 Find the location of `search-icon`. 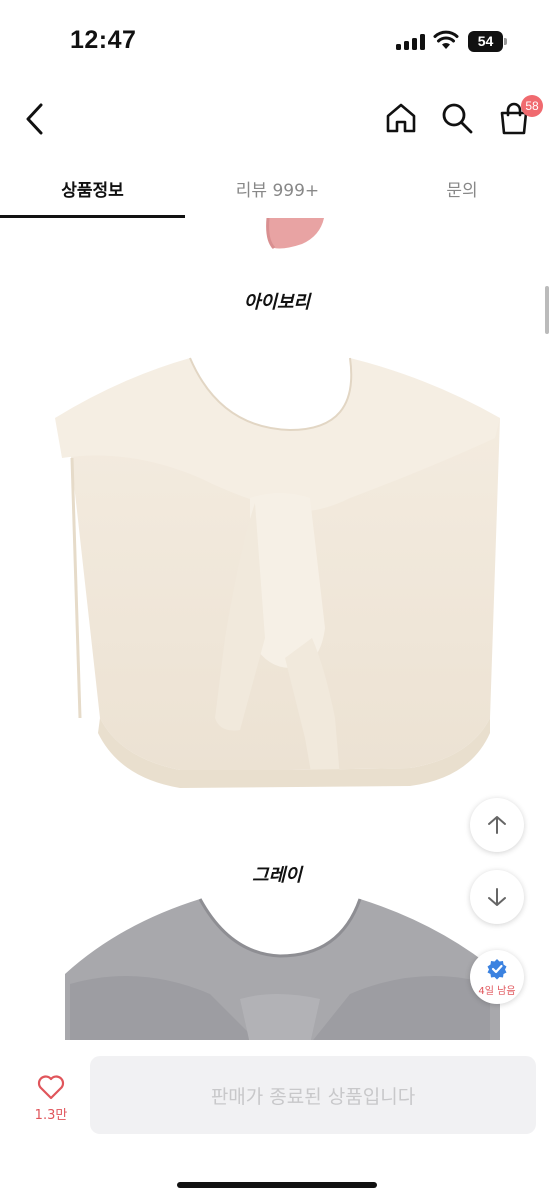

search-icon is located at coordinates (457, 118).